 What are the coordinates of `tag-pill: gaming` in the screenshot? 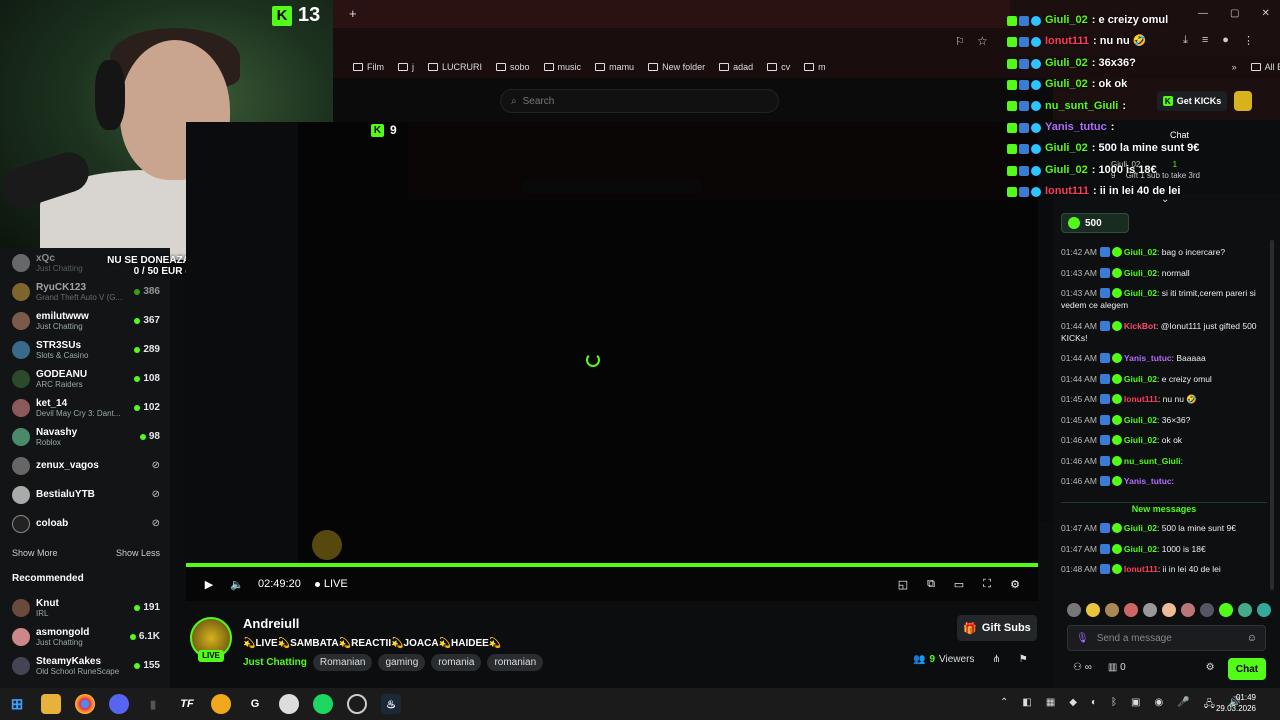 It's located at (402, 662).